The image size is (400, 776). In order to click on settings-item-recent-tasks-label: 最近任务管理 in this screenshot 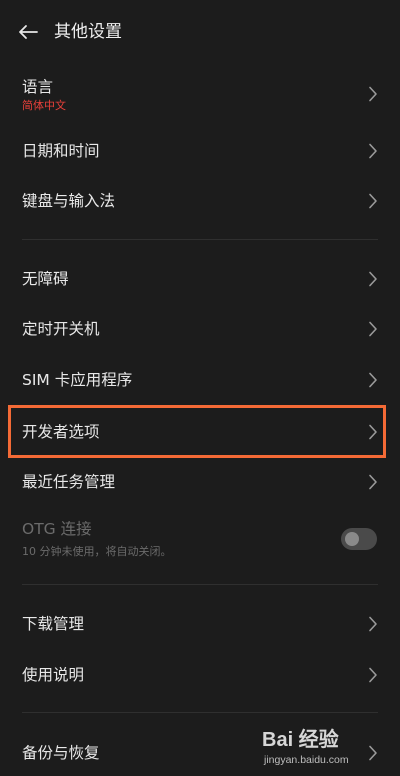, I will do `click(69, 482)`.